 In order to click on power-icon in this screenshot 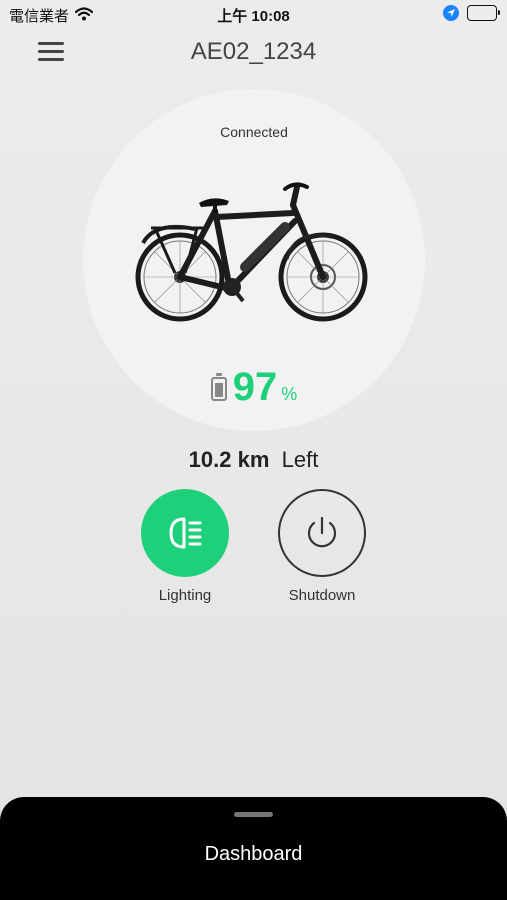, I will do `click(322, 532)`.